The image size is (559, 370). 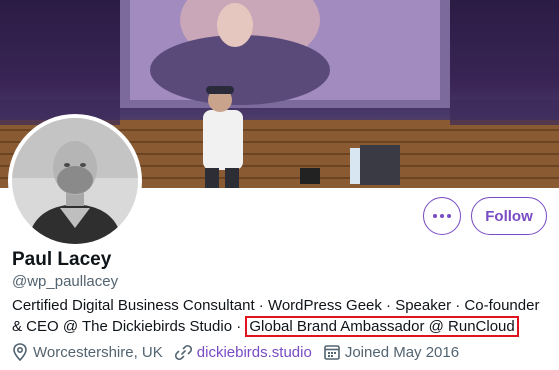 What do you see at coordinates (509, 216) in the screenshot?
I see `follow-button: Follow` at bounding box center [509, 216].